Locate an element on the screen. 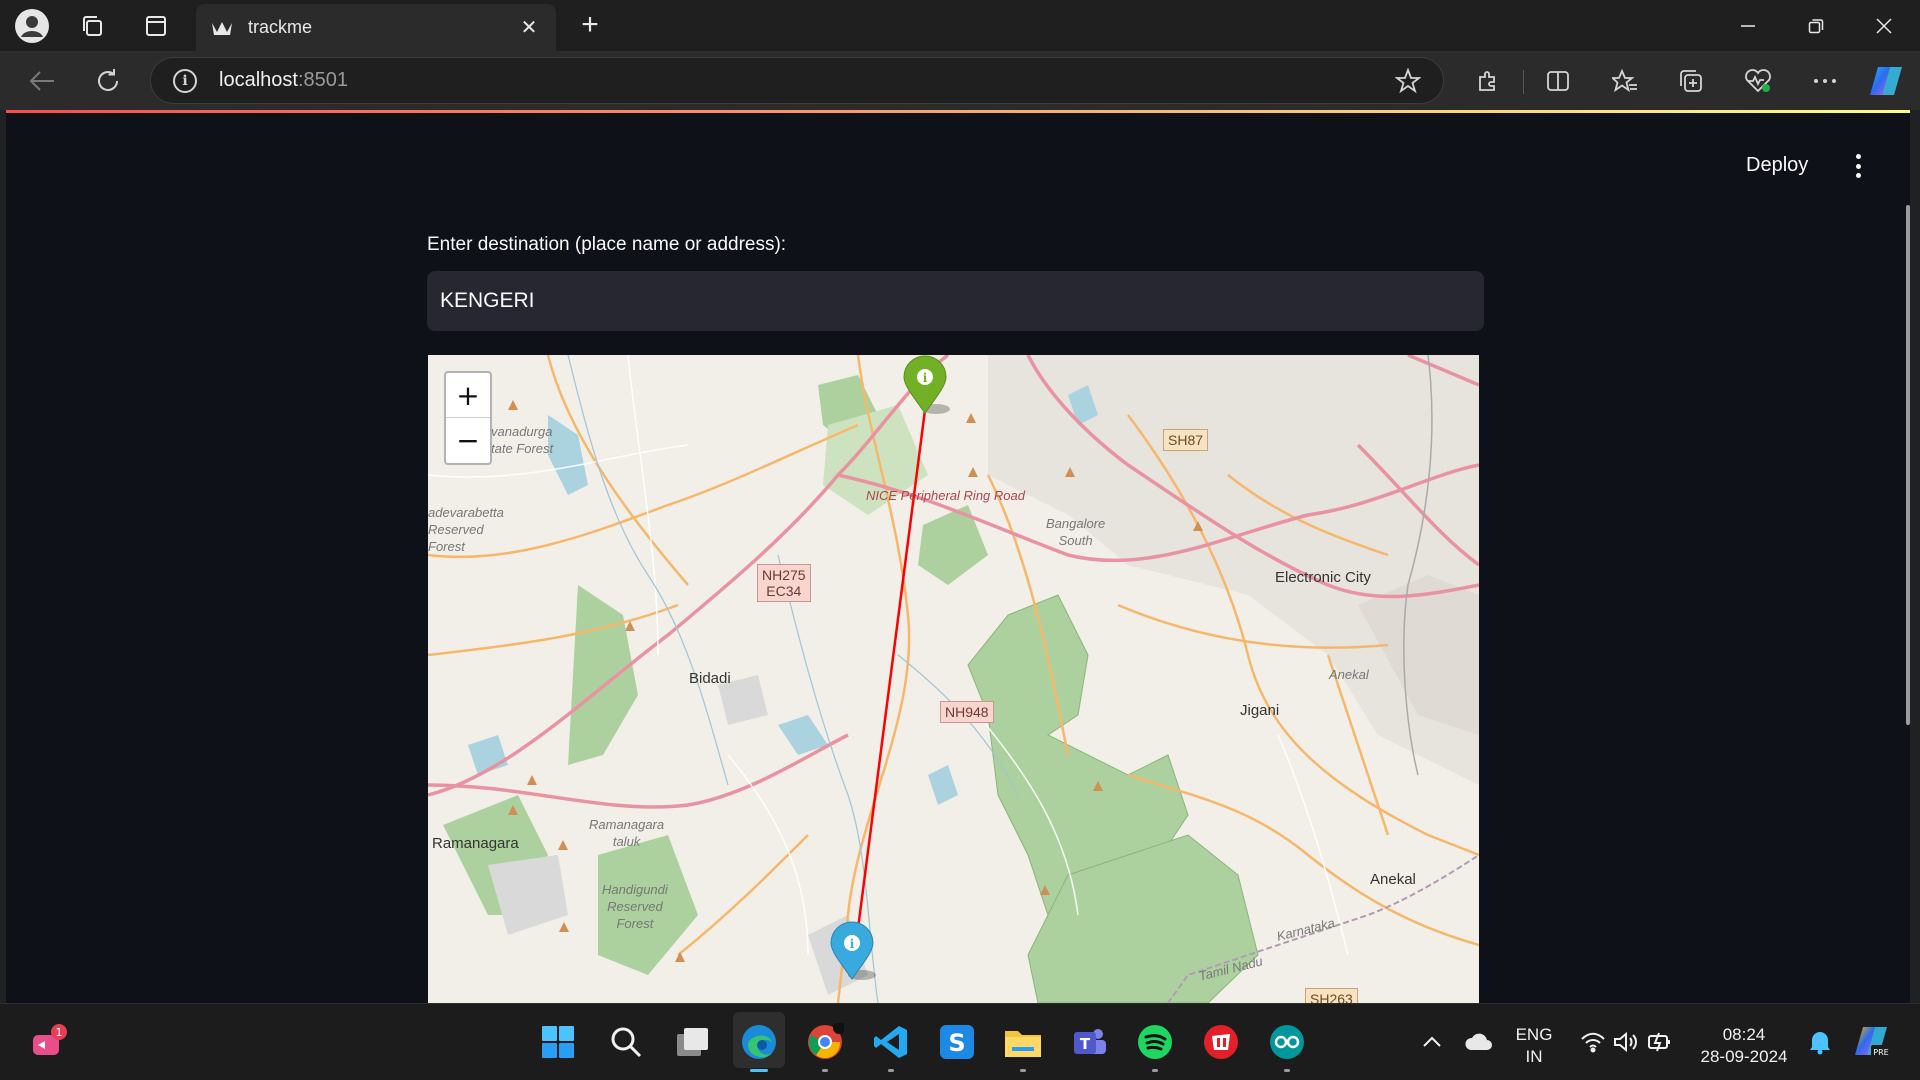  favorite-star-icon is located at coordinates (1408, 81).